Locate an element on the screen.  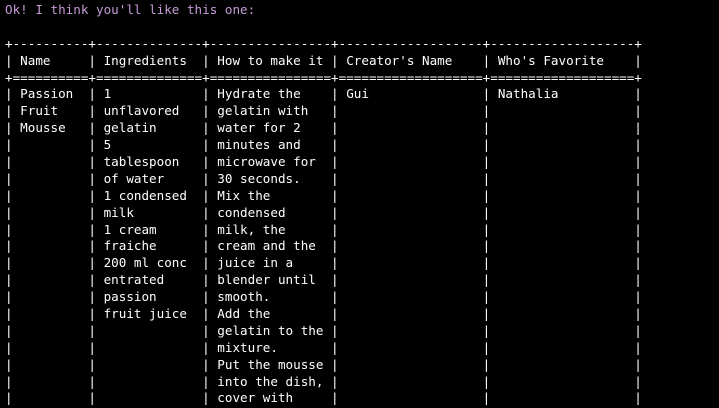
table-row: | | | Put the mousse | | | is located at coordinates (323, 364).